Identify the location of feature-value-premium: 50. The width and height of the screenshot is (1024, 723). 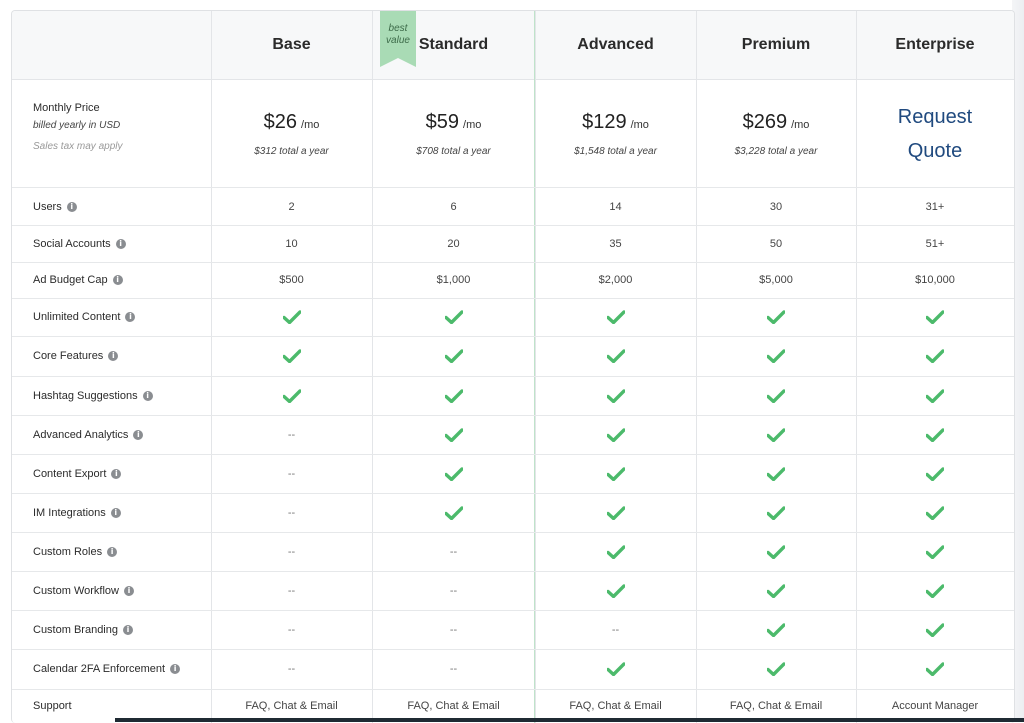
(776, 243).